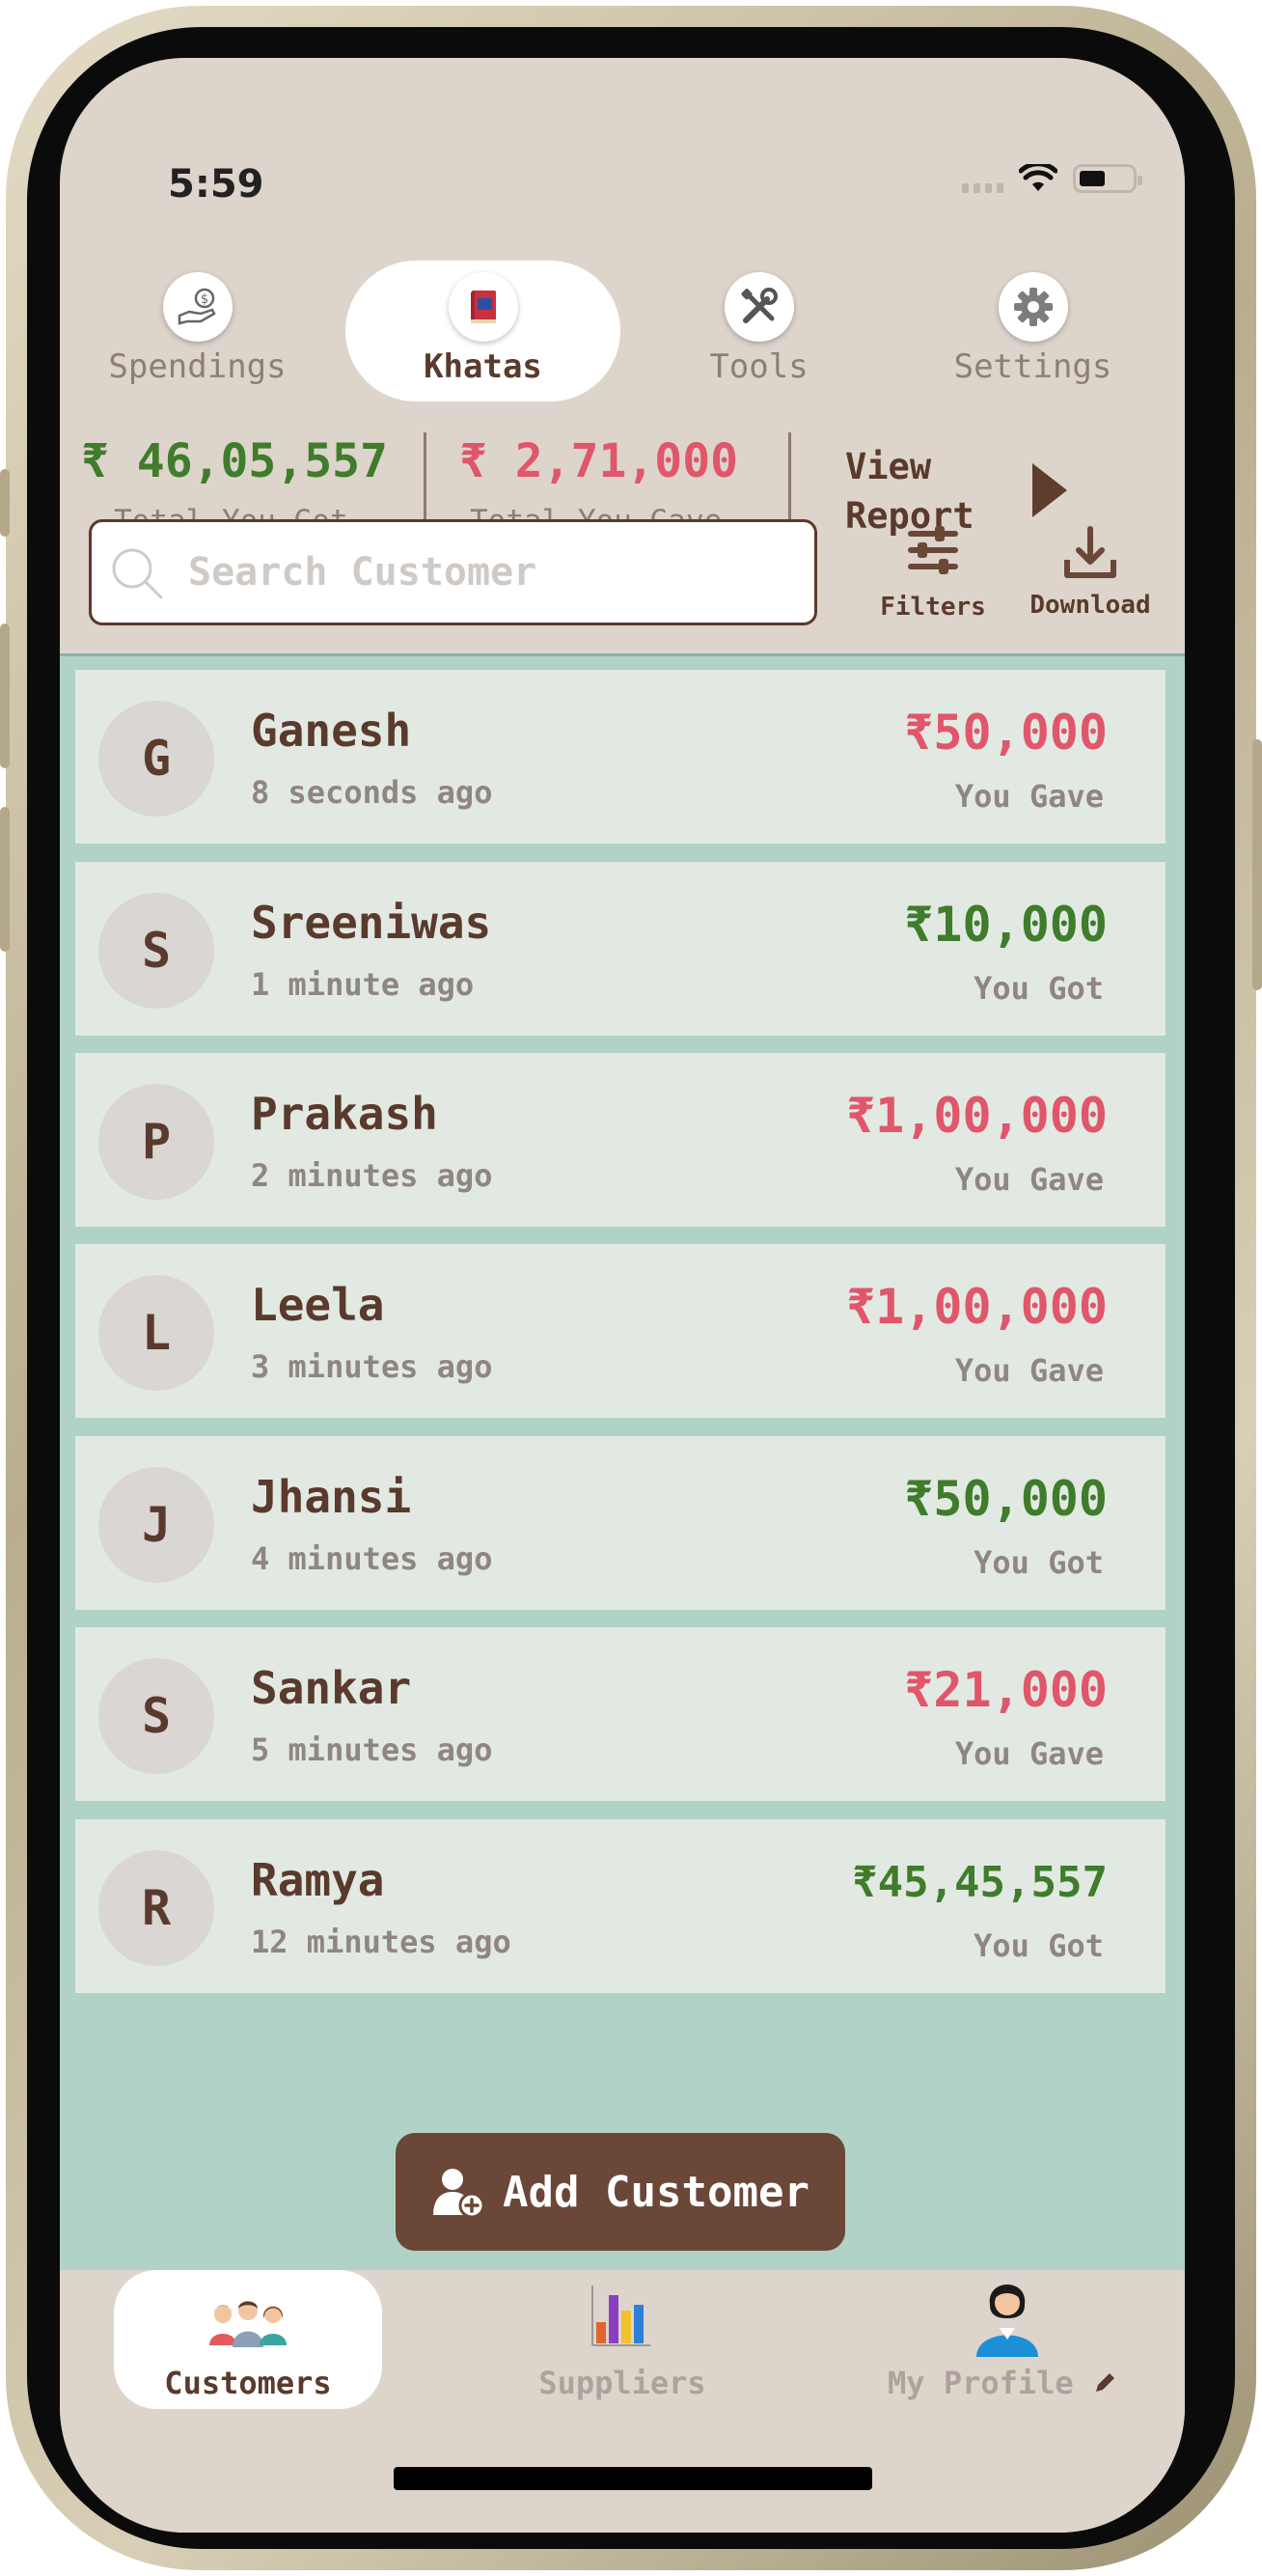 This screenshot has width=1262, height=2576. What do you see at coordinates (156, 1525) in the screenshot?
I see `avatar: J` at bounding box center [156, 1525].